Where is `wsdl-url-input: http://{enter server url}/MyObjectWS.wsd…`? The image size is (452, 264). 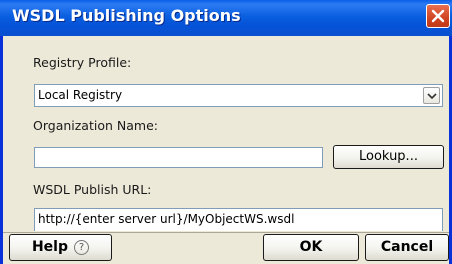 wsdl-url-input: http://{enter server url}/MyObjectWS.wsd… is located at coordinates (238, 220).